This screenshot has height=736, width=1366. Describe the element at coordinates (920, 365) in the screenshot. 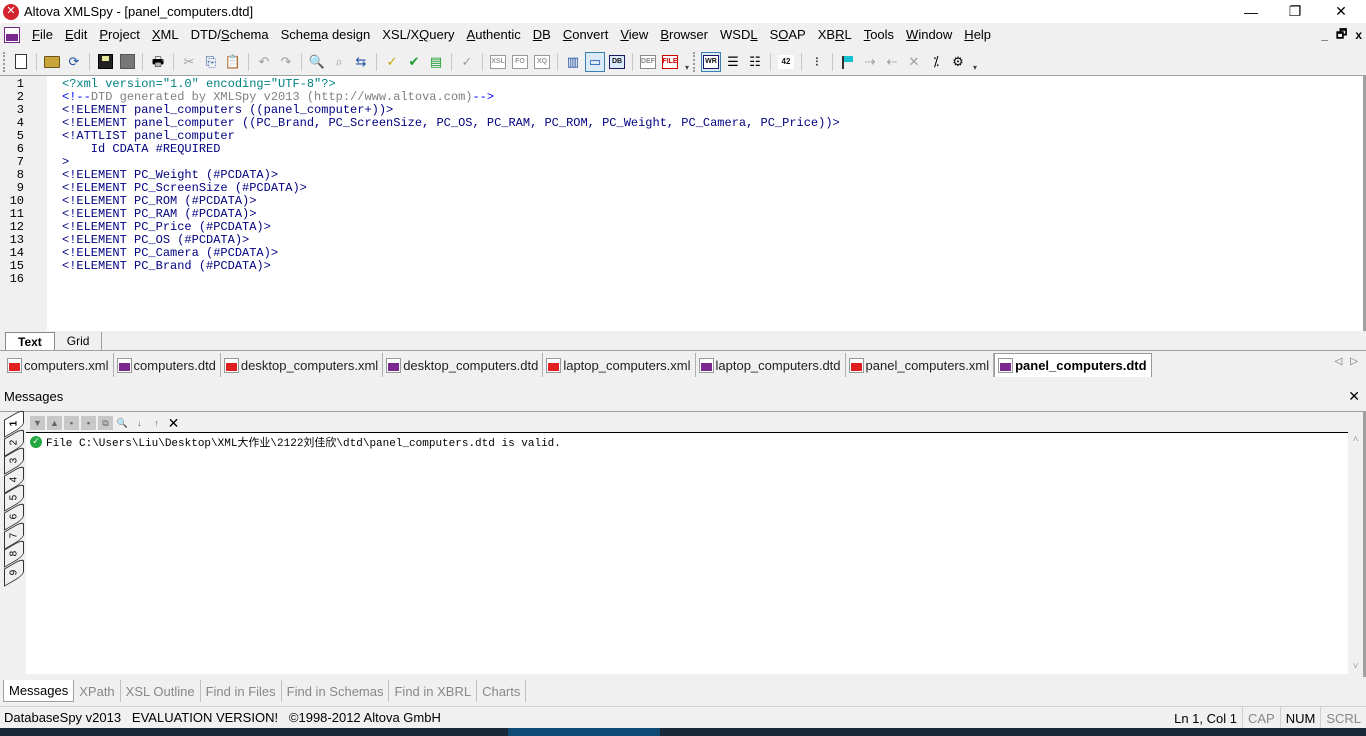

I see `document-tab: panel_computers.xml` at that location.